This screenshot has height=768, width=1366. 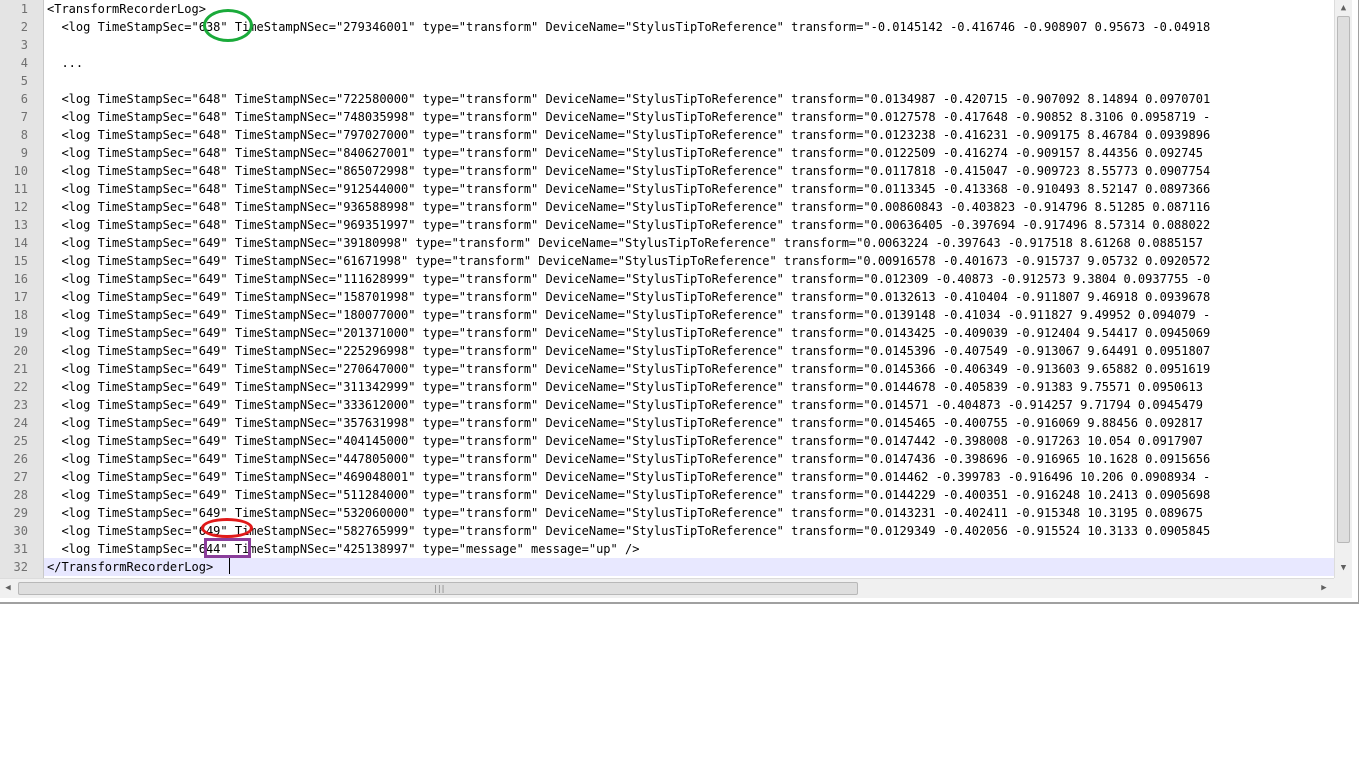 What do you see at coordinates (20, 531) in the screenshot?
I see `line-number: 30` at bounding box center [20, 531].